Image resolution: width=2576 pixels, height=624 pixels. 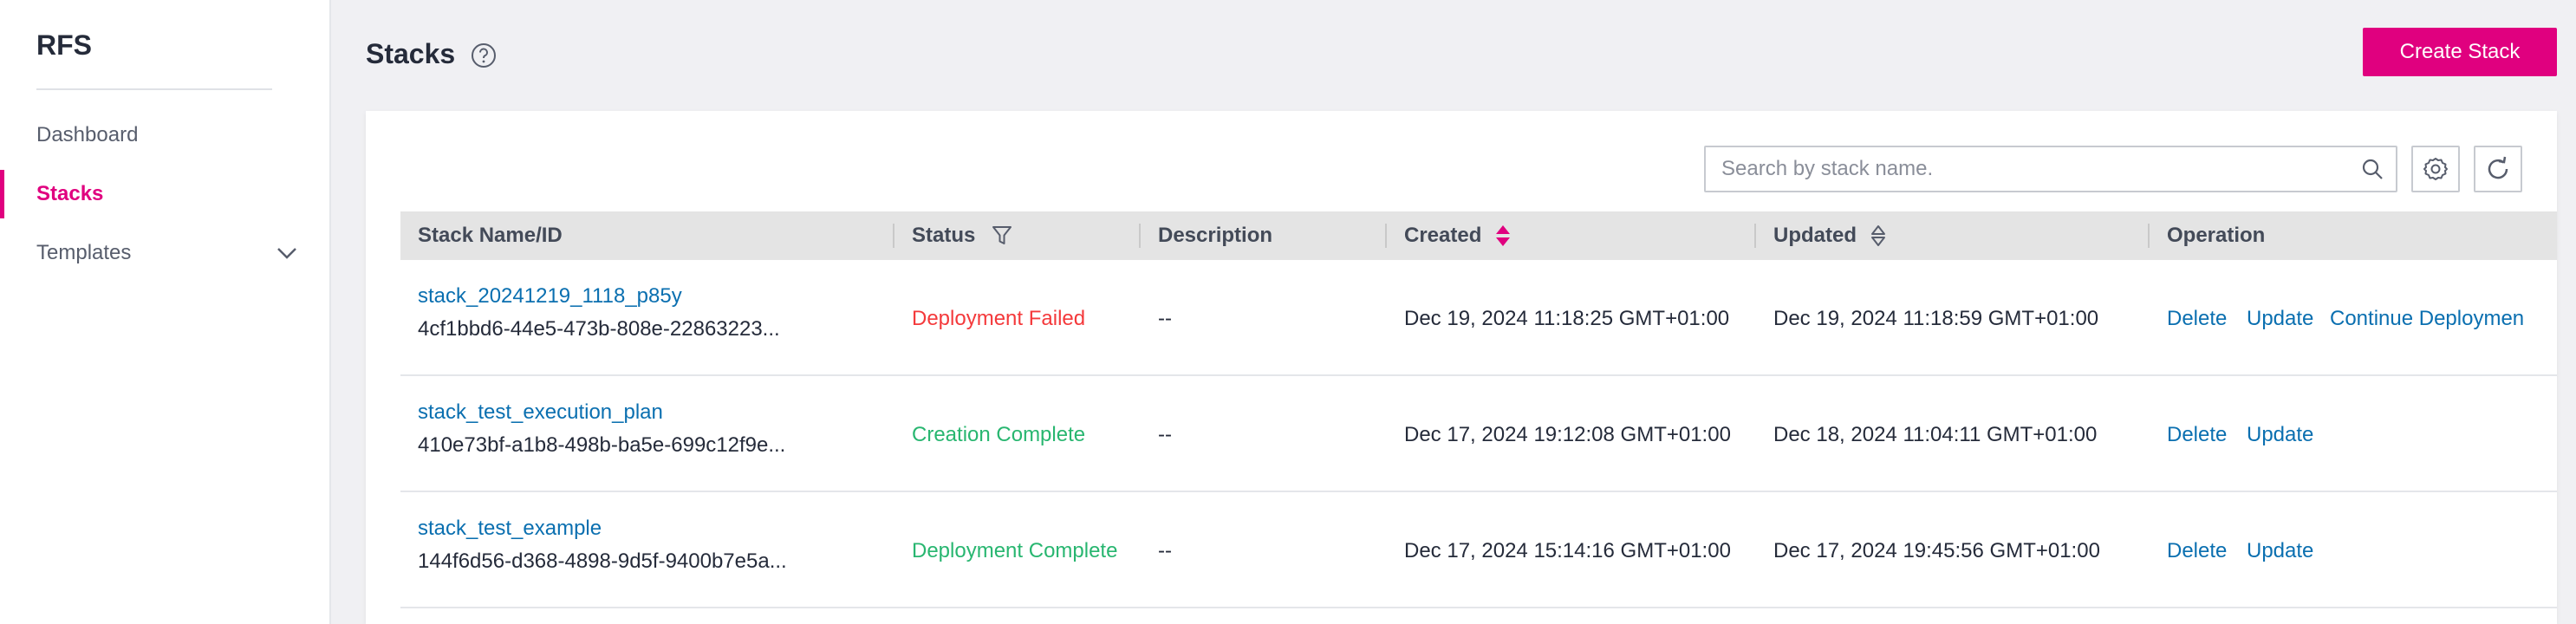 I want to click on settings-button, so click(x=2435, y=169).